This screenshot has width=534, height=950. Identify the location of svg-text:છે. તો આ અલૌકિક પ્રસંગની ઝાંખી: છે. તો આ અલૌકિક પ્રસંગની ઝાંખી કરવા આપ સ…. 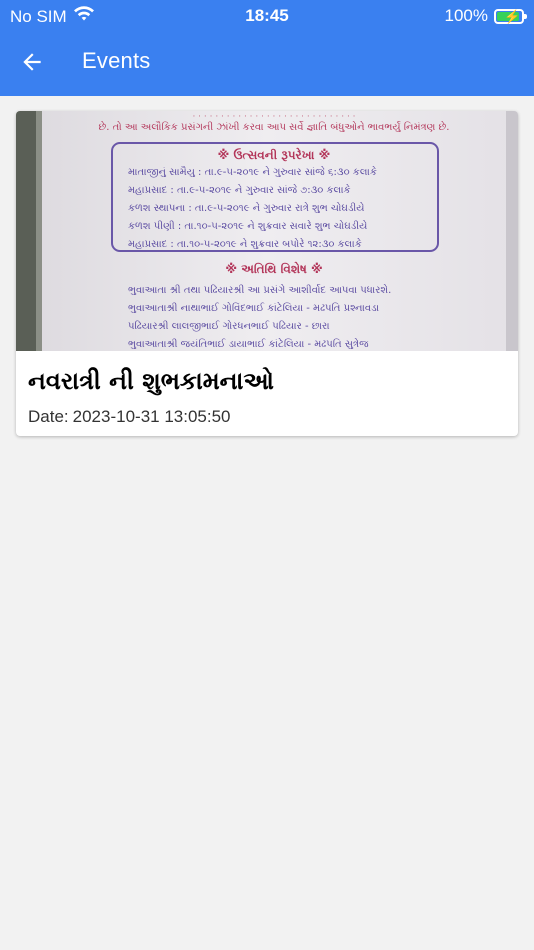
(274, 126).